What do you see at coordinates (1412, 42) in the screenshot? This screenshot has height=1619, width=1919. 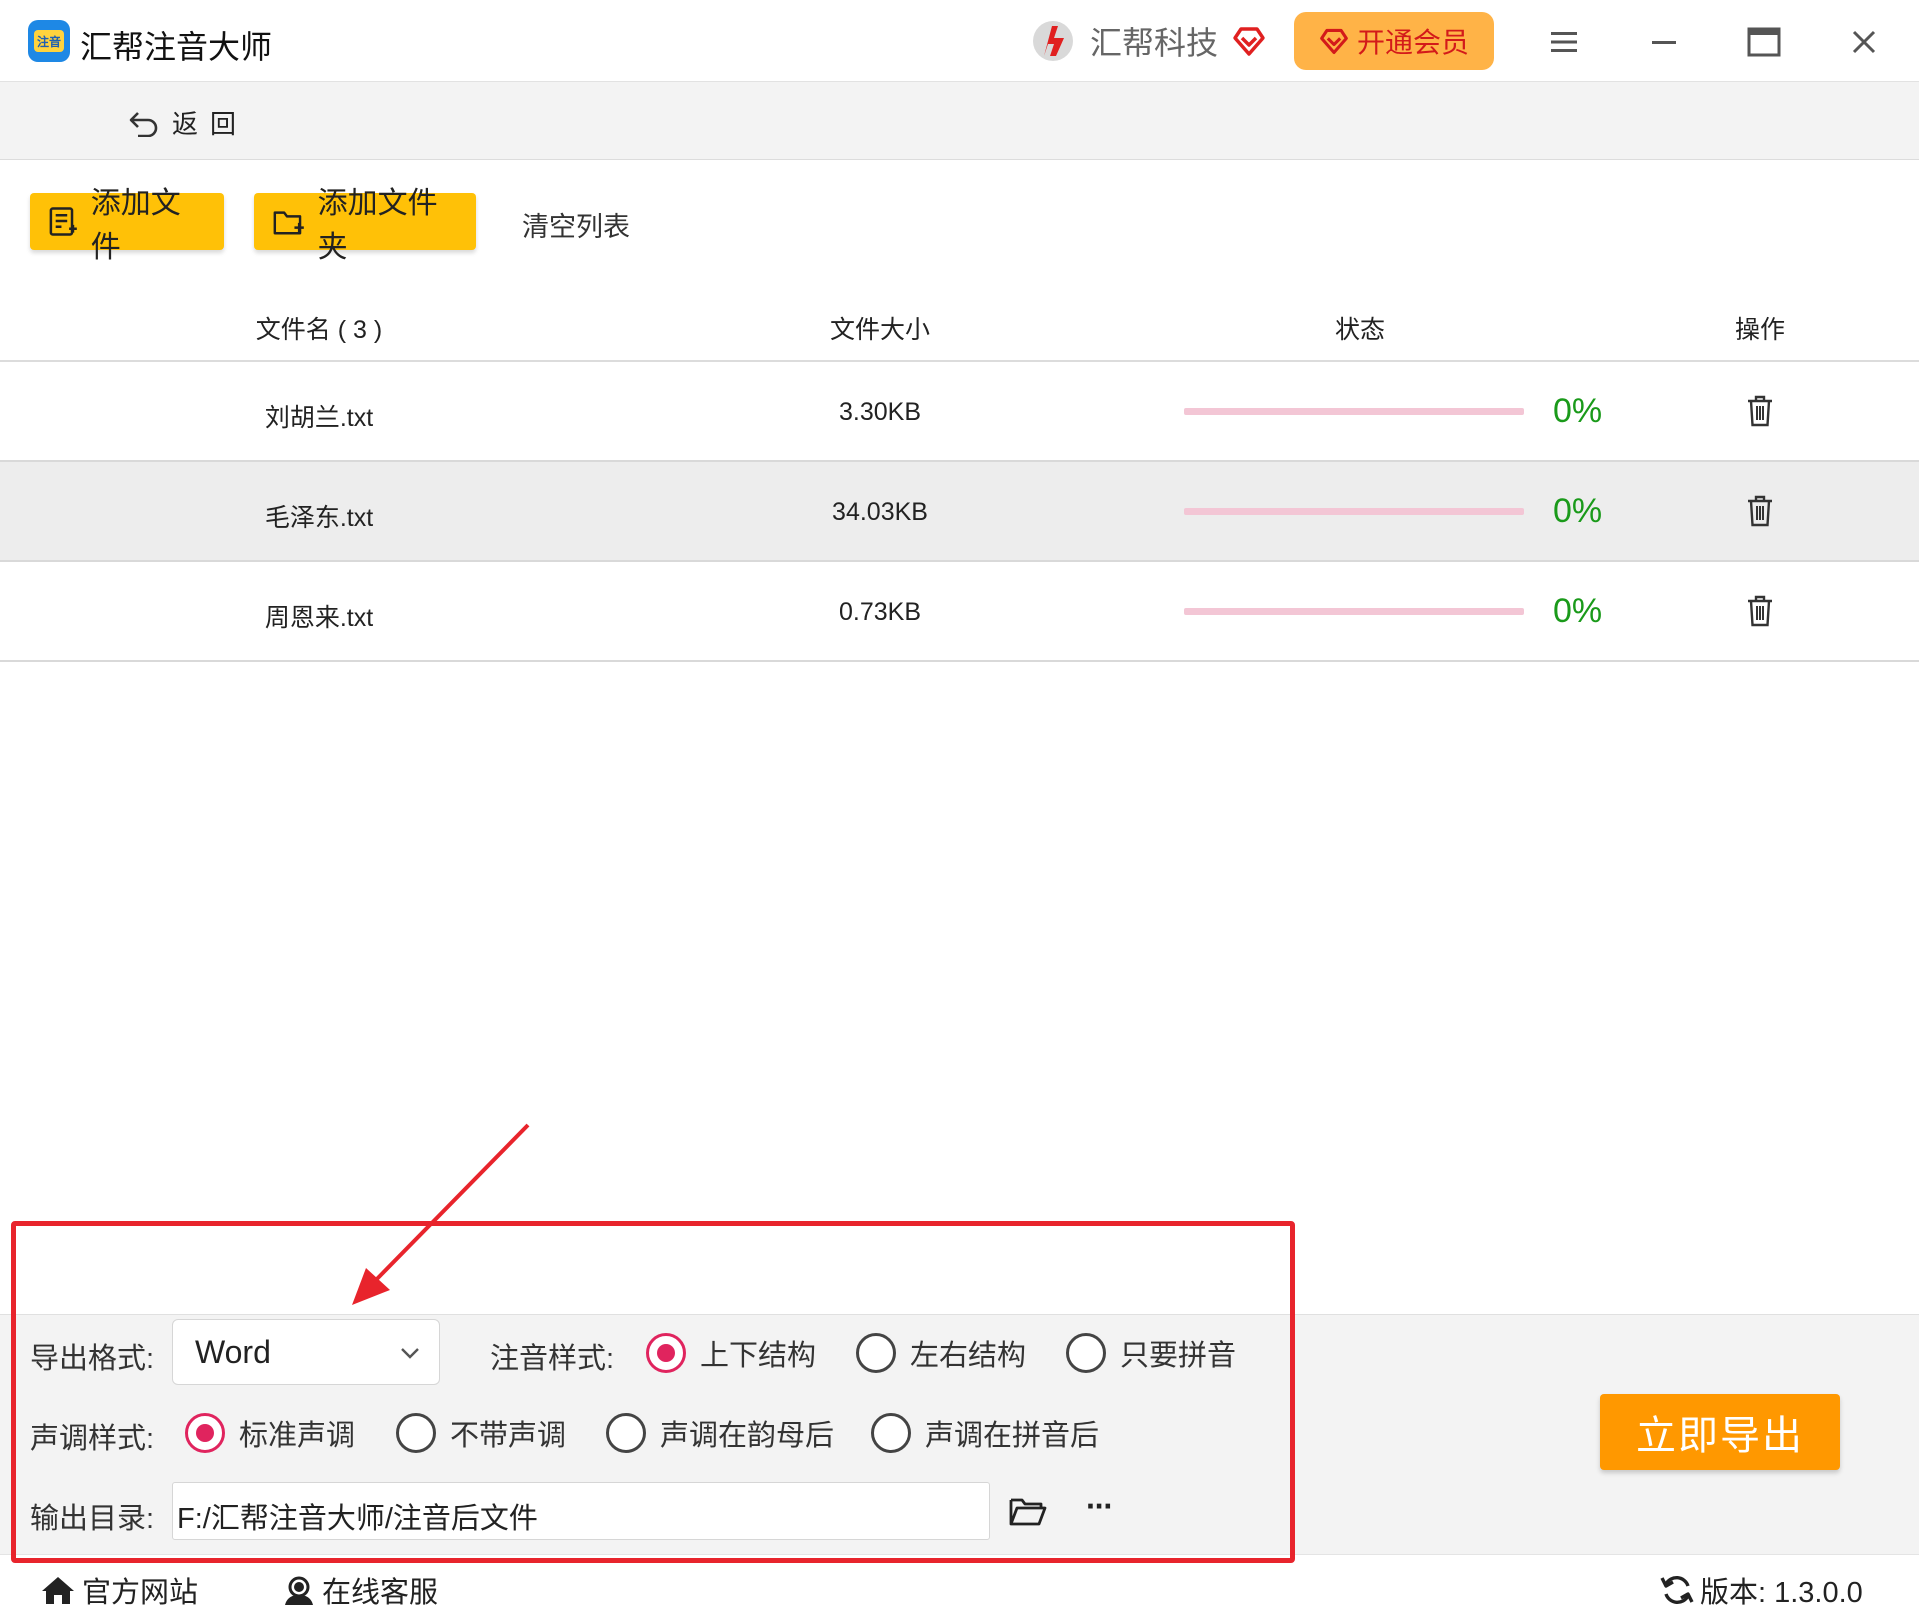 I see `vip-label: 开通会员` at bounding box center [1412, 42].